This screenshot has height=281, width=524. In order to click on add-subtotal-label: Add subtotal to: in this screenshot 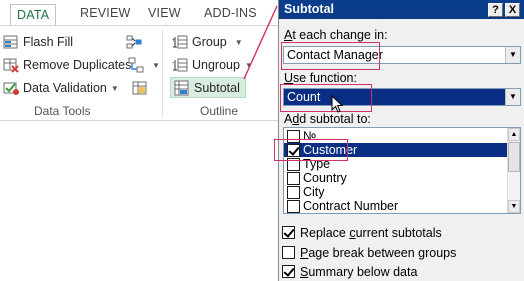, I will do `click(327, 119)`.